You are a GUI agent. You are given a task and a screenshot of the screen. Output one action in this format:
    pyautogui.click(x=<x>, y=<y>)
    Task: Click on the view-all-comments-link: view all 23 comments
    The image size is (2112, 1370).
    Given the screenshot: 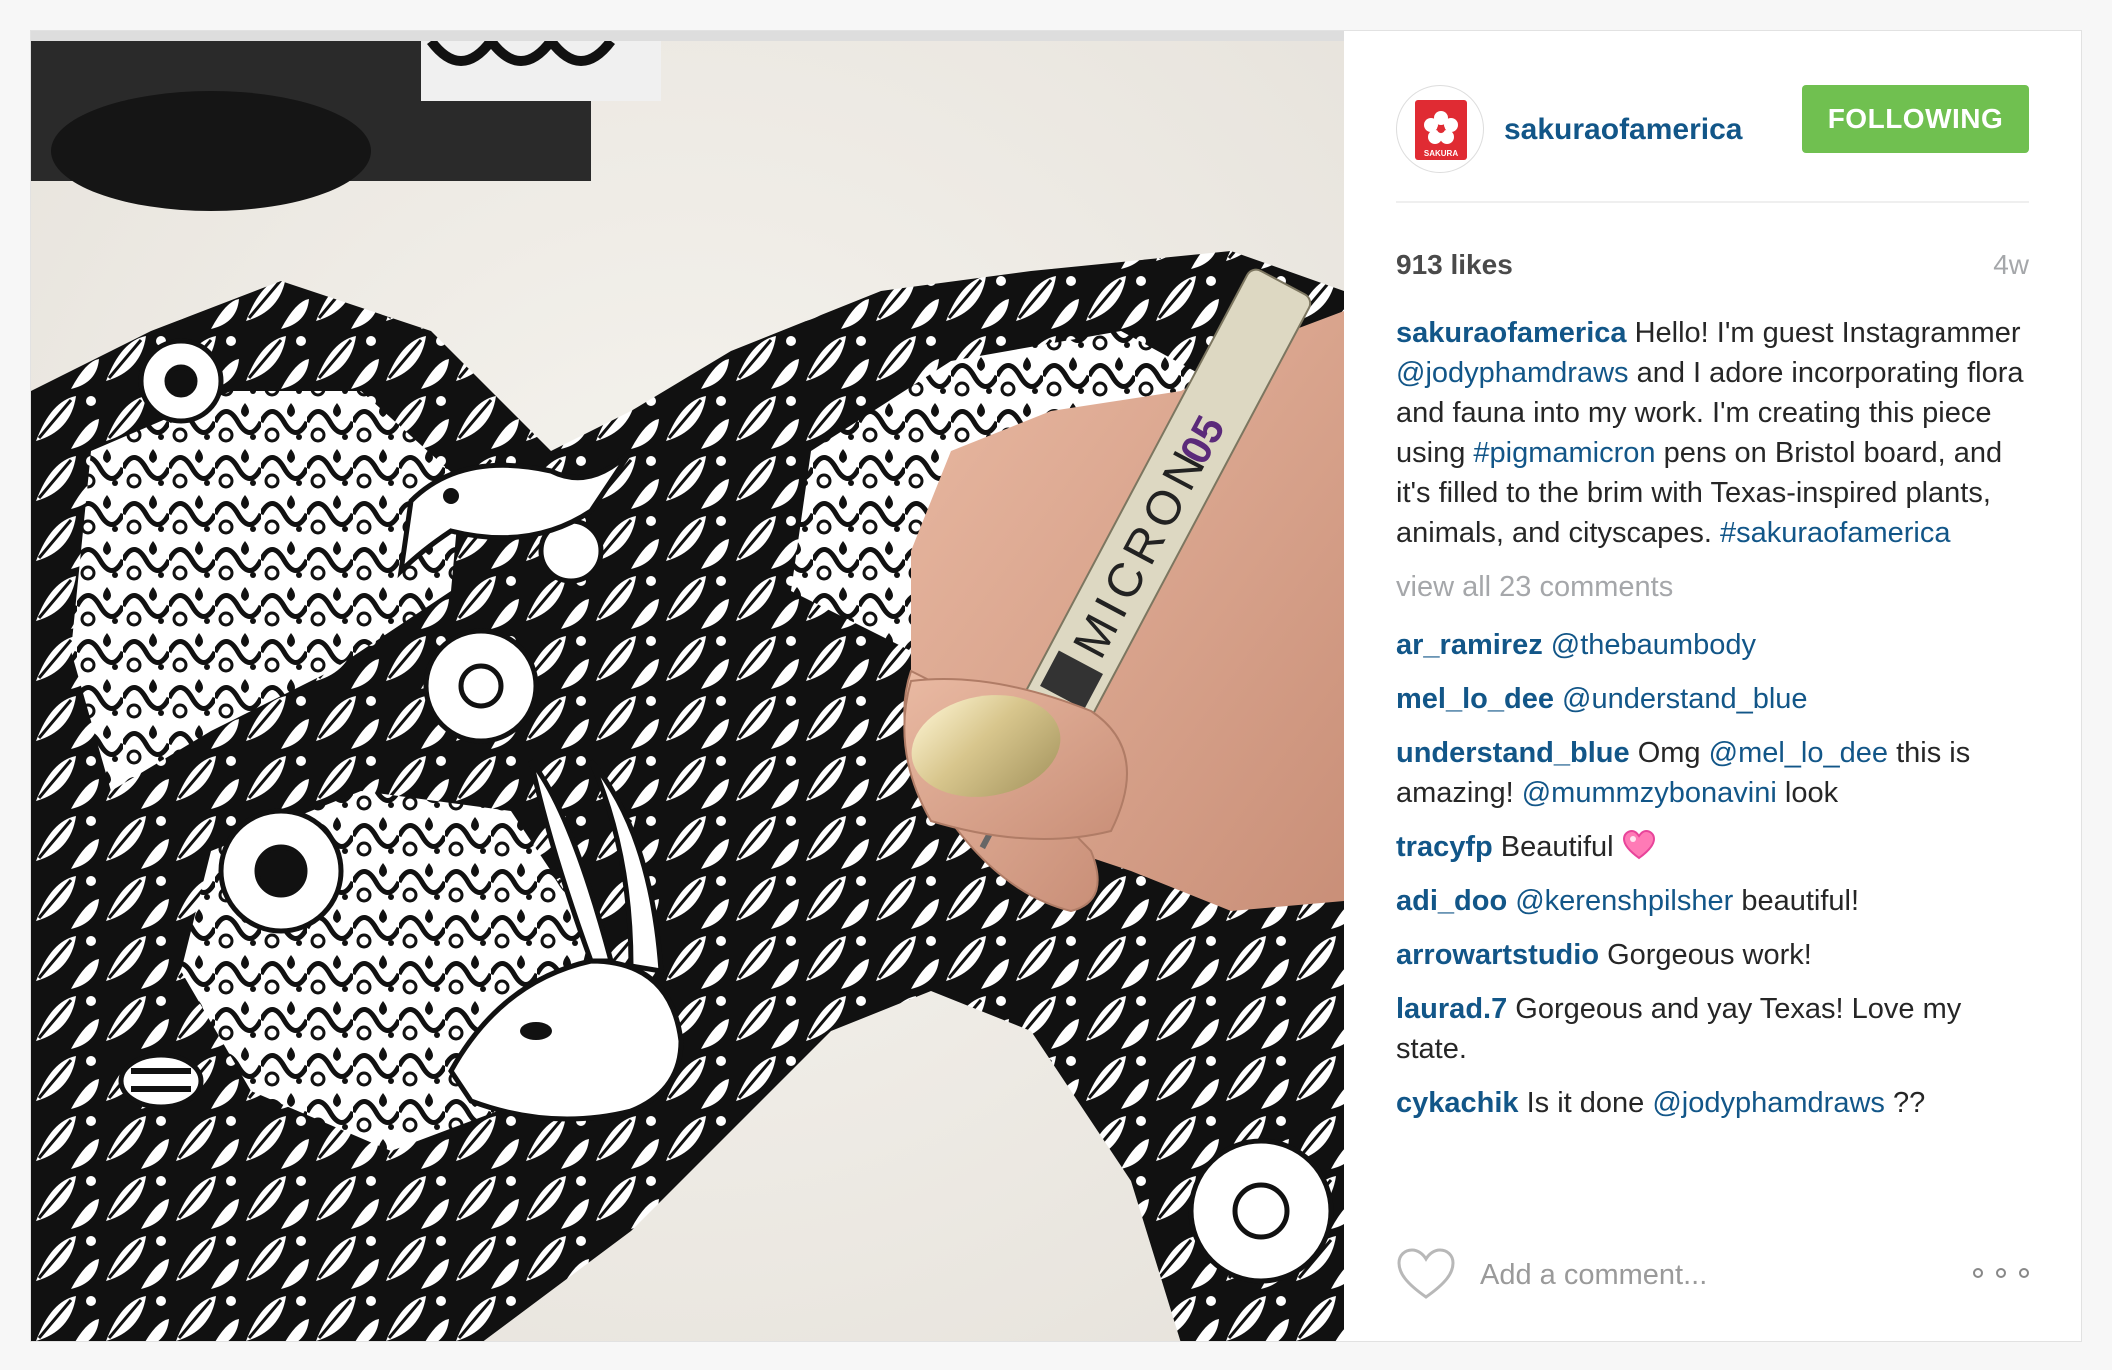 What is the action you would take?
    pyautogui.click(x=1714, y=587)
    